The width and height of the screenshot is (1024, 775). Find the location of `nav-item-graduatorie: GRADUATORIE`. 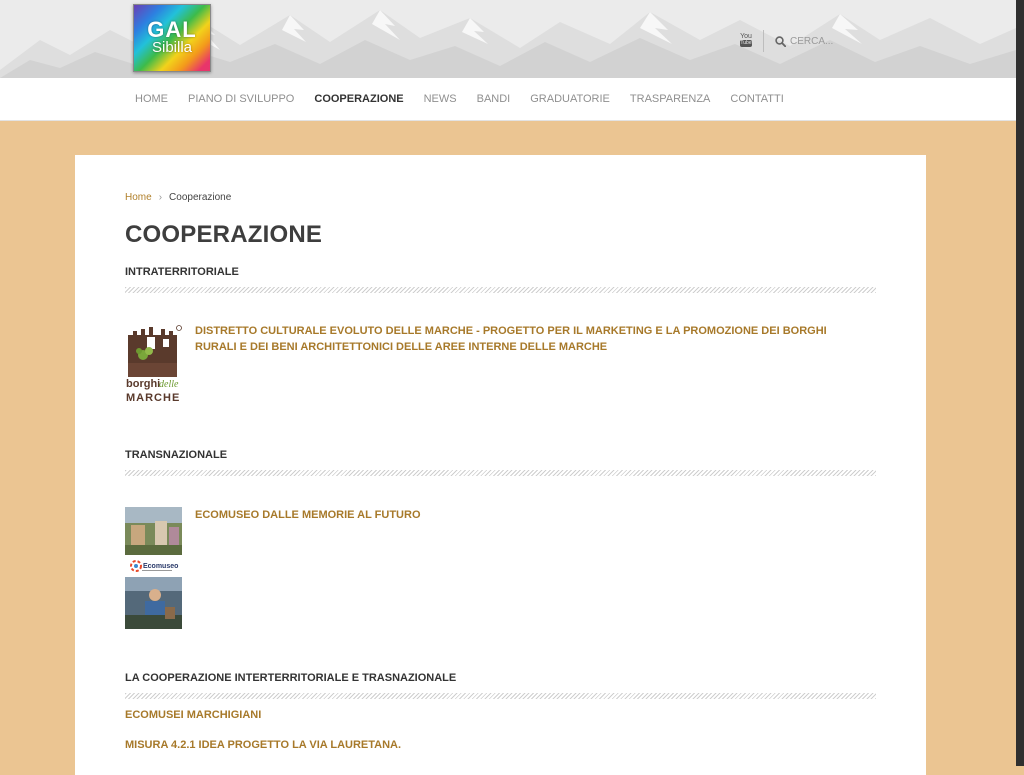

nav-item-graduatorie: GRADUATORIE is located at coordinates (570, 99).